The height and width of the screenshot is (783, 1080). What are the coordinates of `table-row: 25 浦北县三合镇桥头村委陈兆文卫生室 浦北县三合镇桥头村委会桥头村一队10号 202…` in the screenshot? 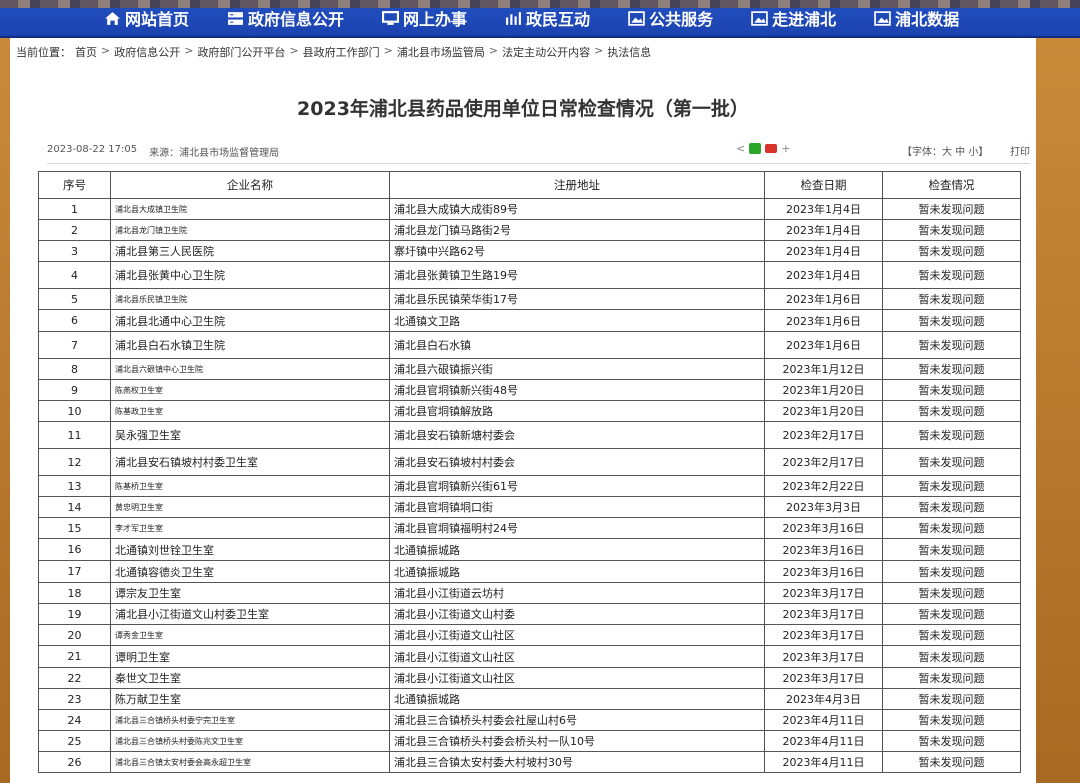 It's located at (529, 741).